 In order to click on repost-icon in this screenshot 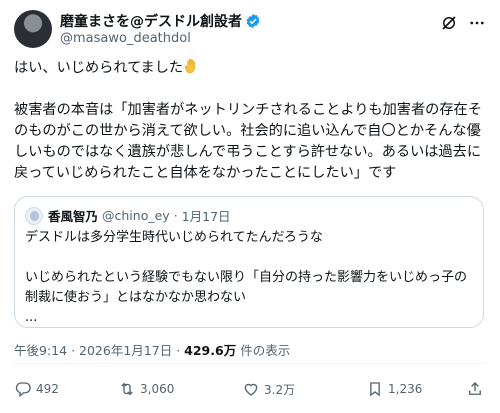, I will do `click(127, 389)`.